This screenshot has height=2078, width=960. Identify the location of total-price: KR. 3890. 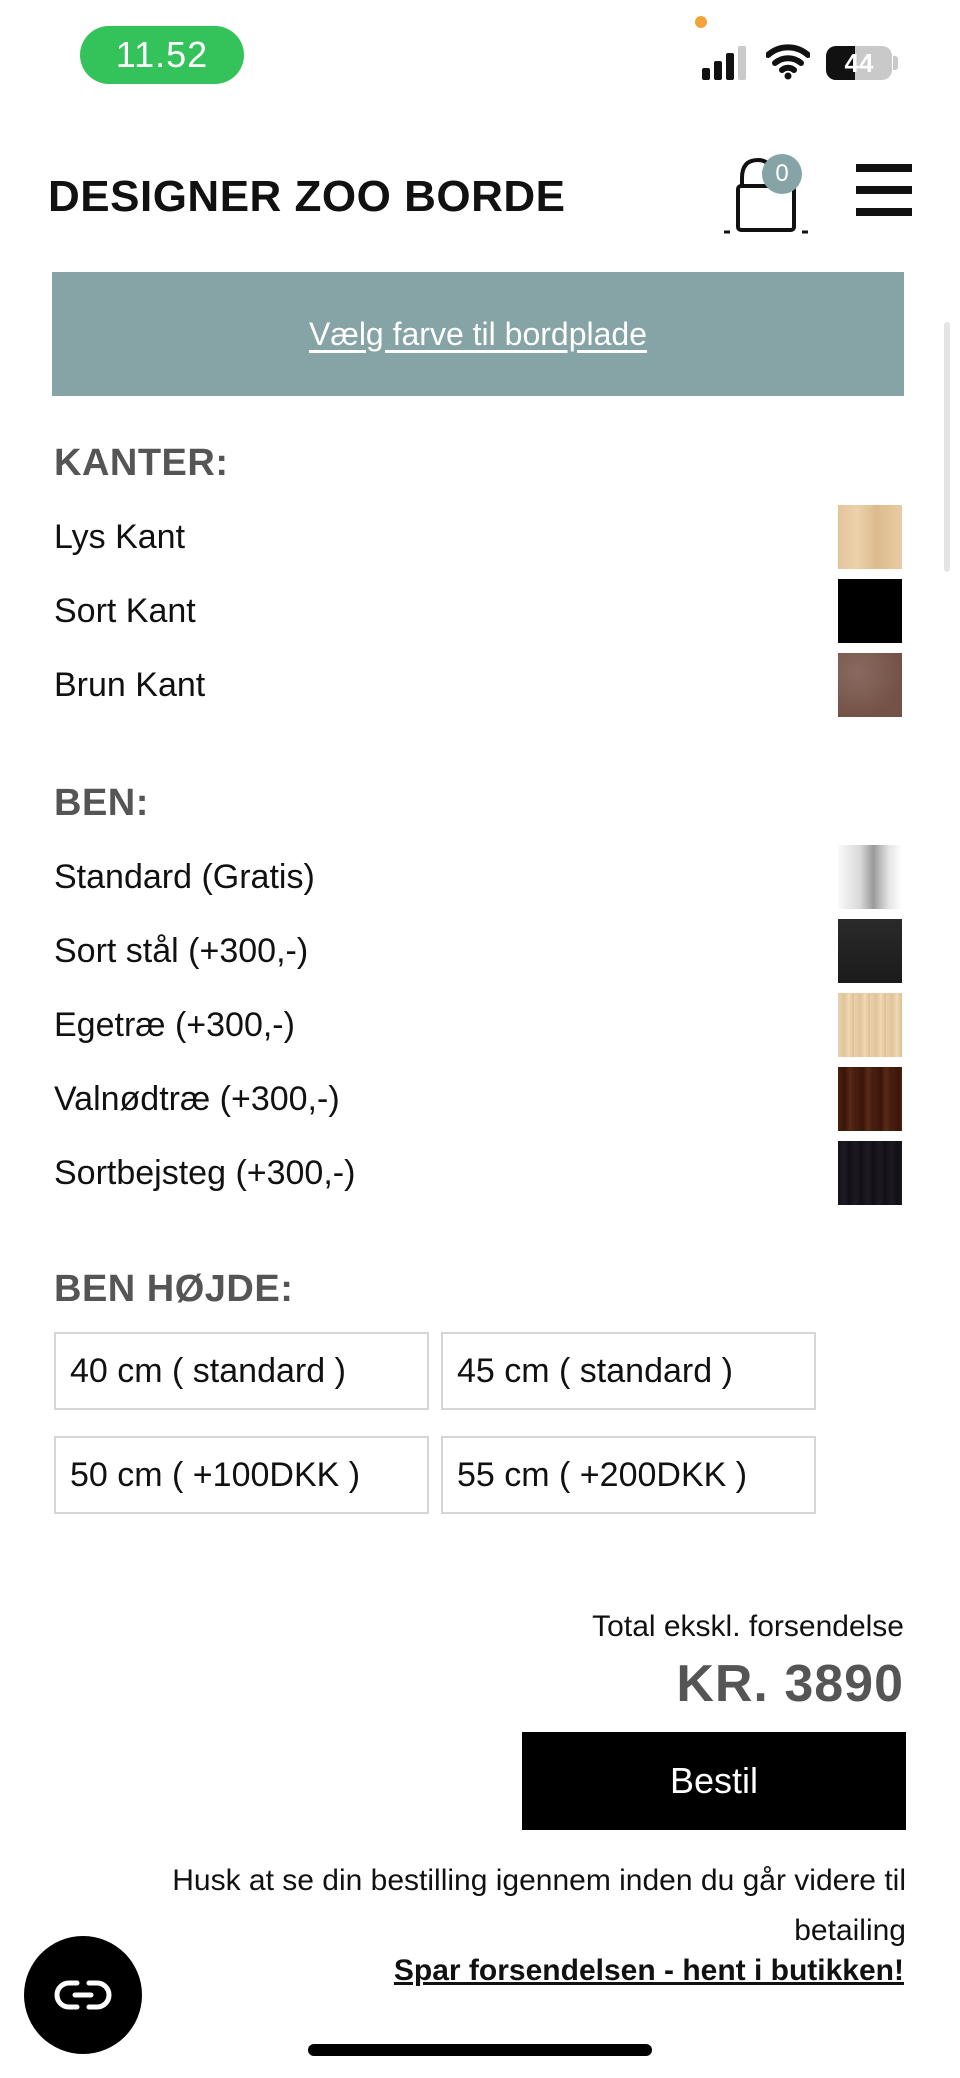
(790, 1684).